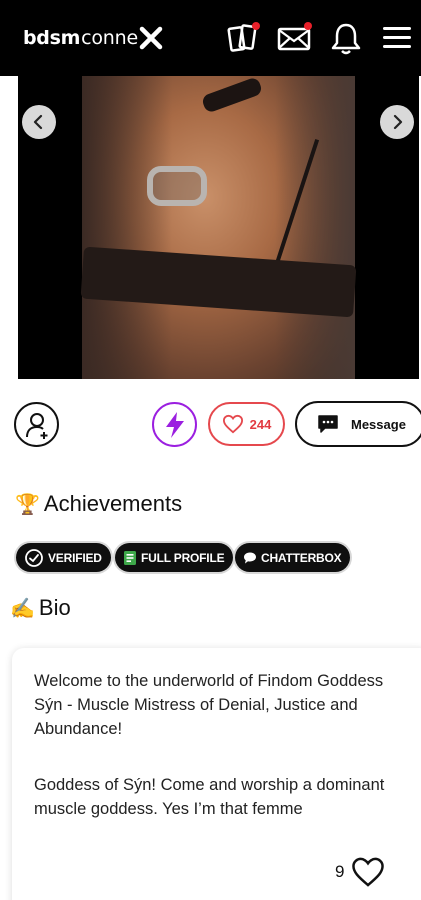  I want to click on badge-verified: VERIFIED, so click(63, 557).